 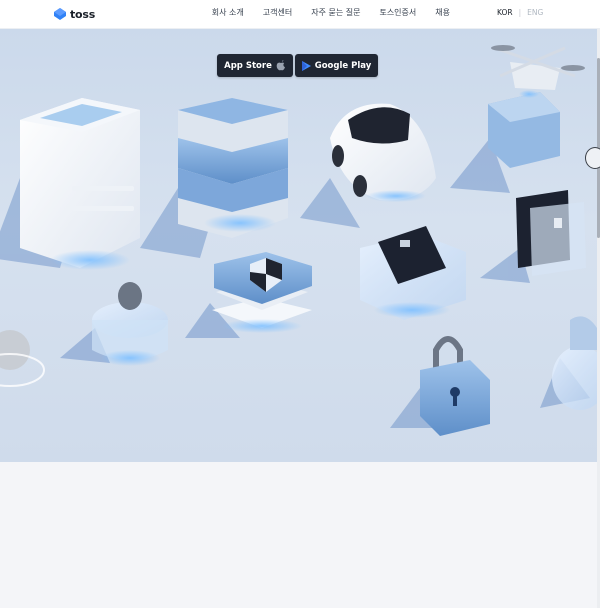 I want to click on logo-text: toss, so click(x=83, y=14).